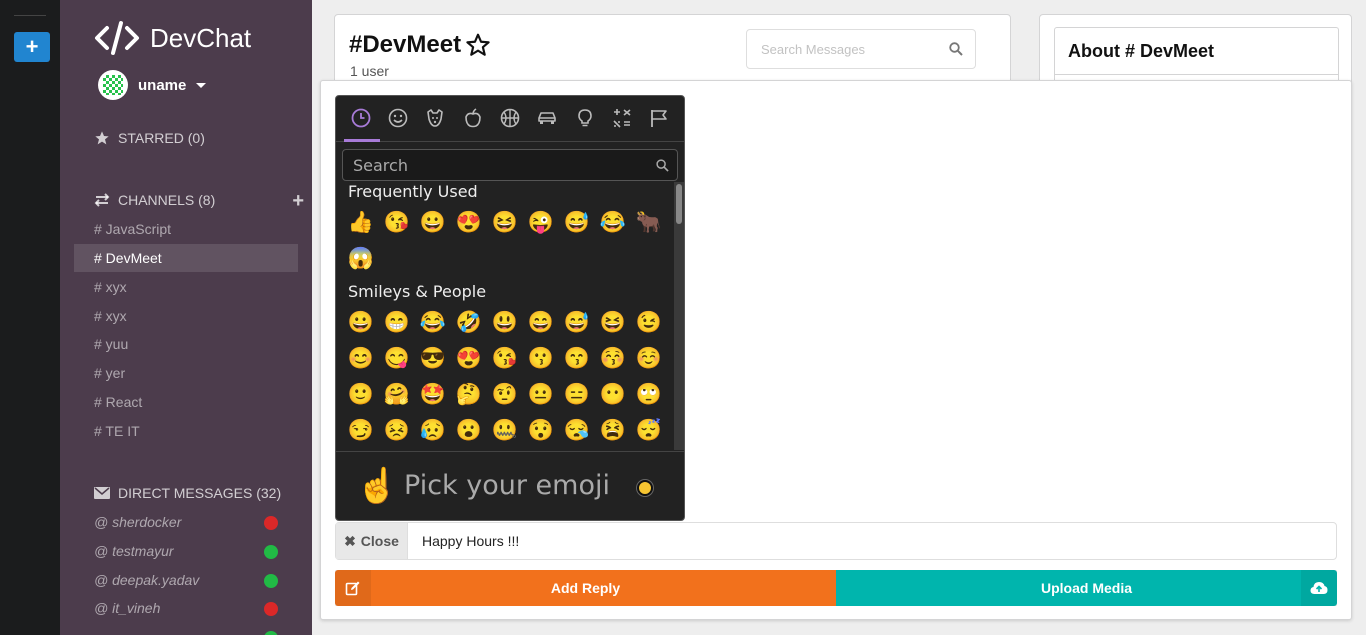  Describe the element at coordinates (102, 493) in the screenshot. I see `mail-icon` at that location.